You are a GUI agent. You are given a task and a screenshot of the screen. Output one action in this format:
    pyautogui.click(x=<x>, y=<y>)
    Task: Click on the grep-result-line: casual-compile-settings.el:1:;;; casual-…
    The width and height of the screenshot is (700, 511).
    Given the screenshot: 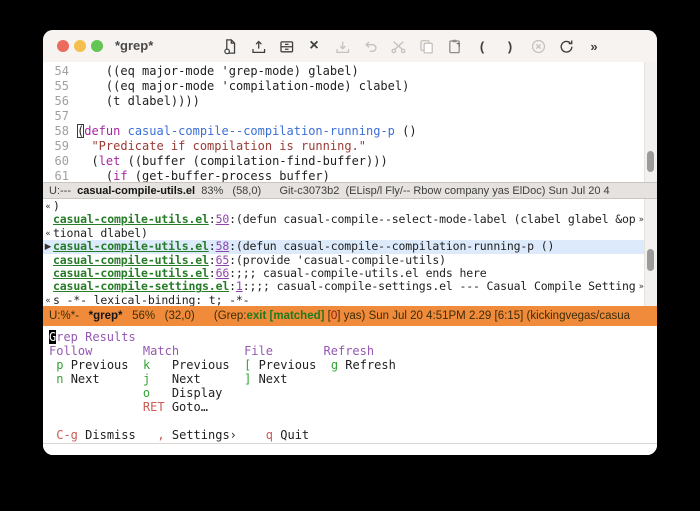 What is the action you would take?
    pyautogui.click(x=350, y=286)
    